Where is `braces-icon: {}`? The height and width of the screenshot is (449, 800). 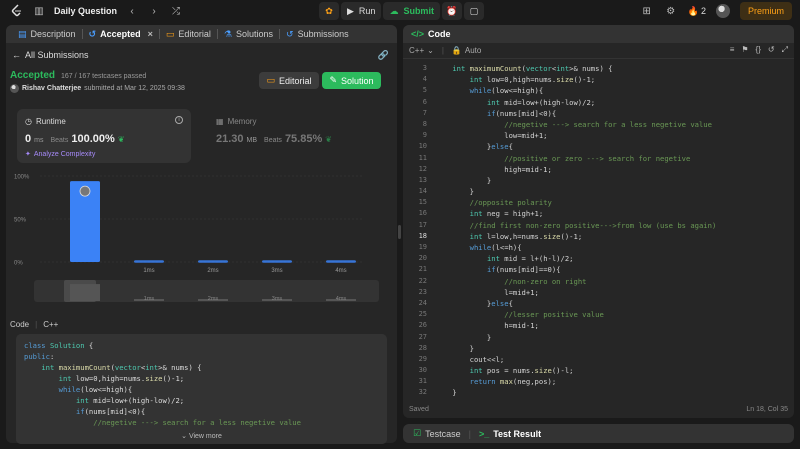
braces-icon: {} is located at coordinates (758, 50).